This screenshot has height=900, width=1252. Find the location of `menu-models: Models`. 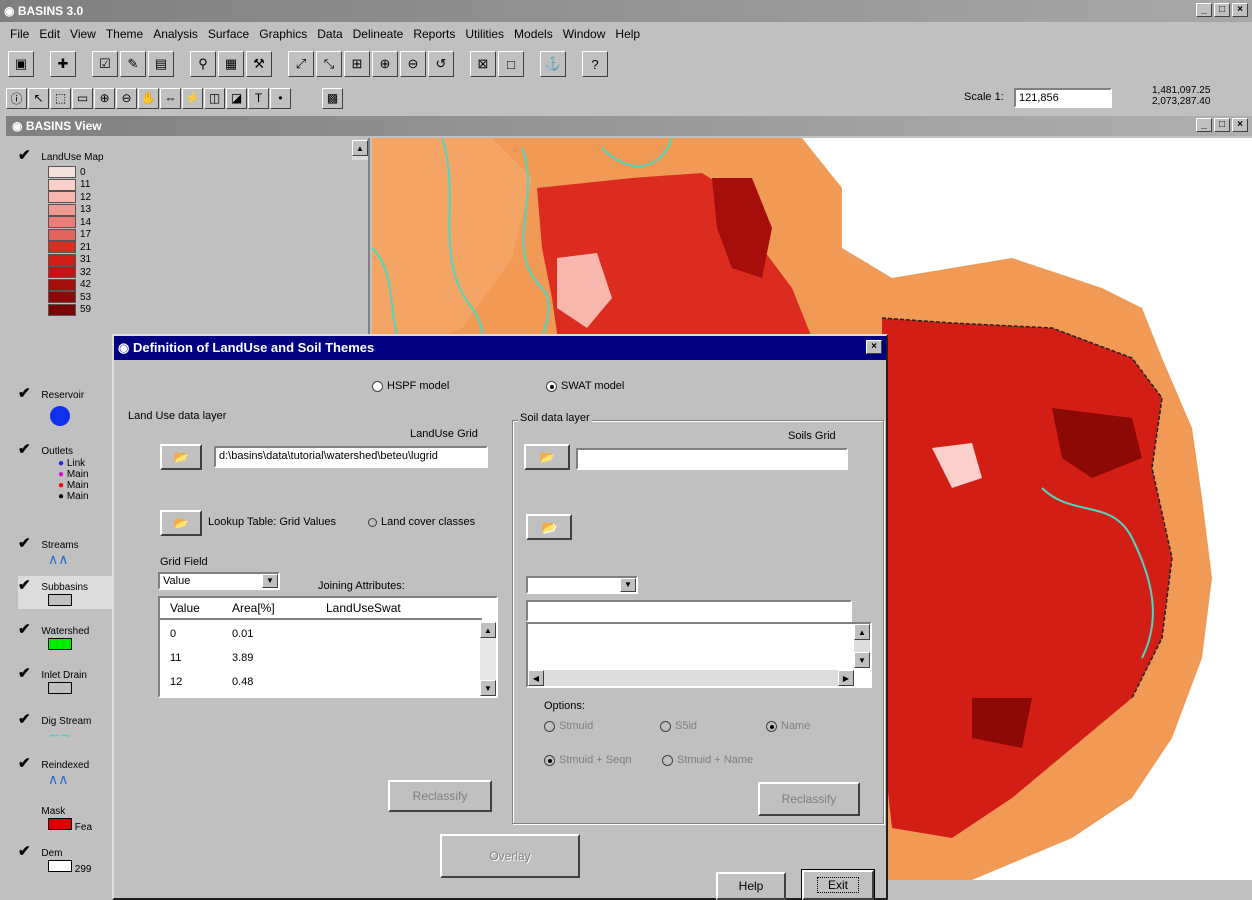

menu-models: Models is located at coordinates (533, 34).